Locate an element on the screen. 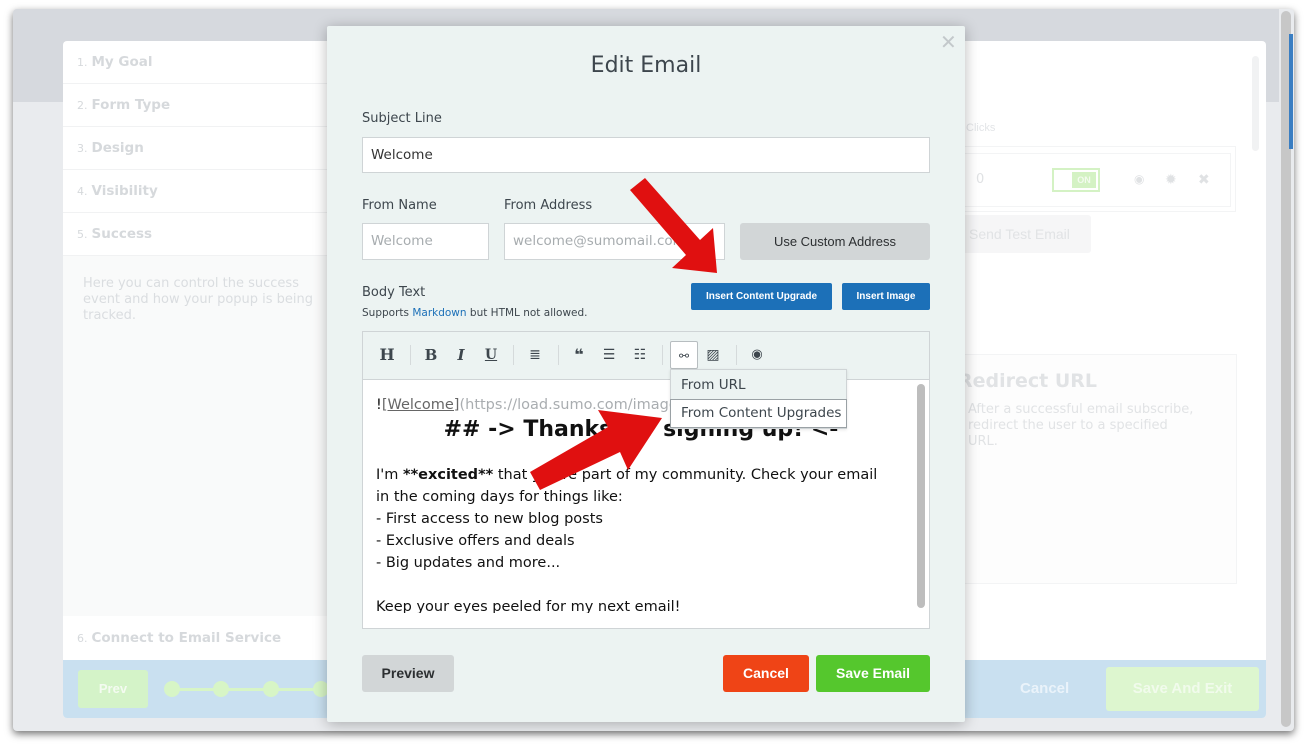 Image resolution: width=1308 pixels, height=748 pixels. editor-scrollbar is located at coordinates (921, 496).